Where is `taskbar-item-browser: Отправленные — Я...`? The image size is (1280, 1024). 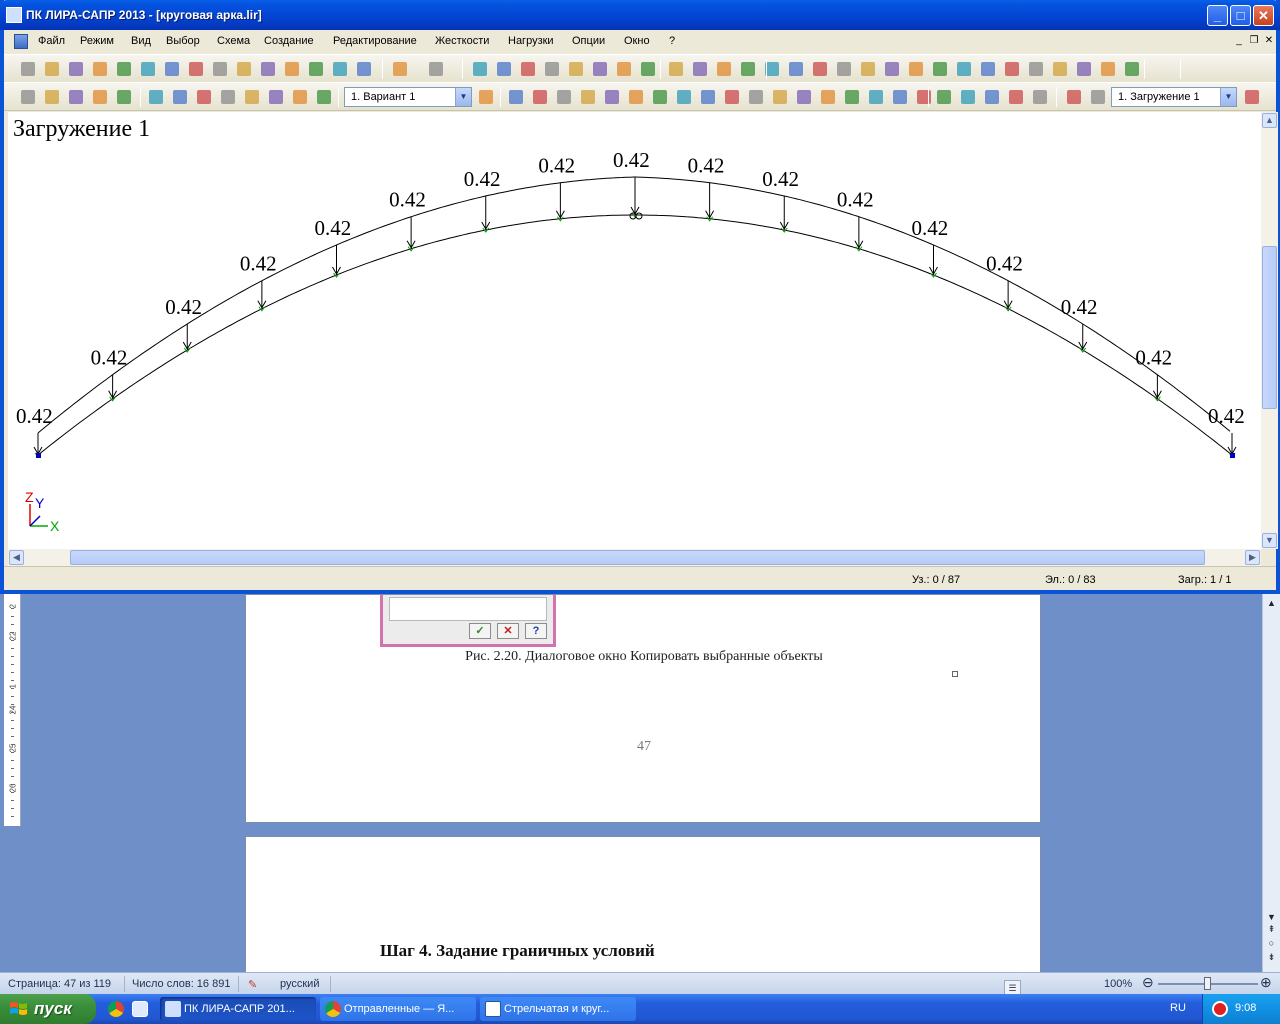
taskbar-item-browser: Отправленные — Я... is located at coordinates (398, 1009).